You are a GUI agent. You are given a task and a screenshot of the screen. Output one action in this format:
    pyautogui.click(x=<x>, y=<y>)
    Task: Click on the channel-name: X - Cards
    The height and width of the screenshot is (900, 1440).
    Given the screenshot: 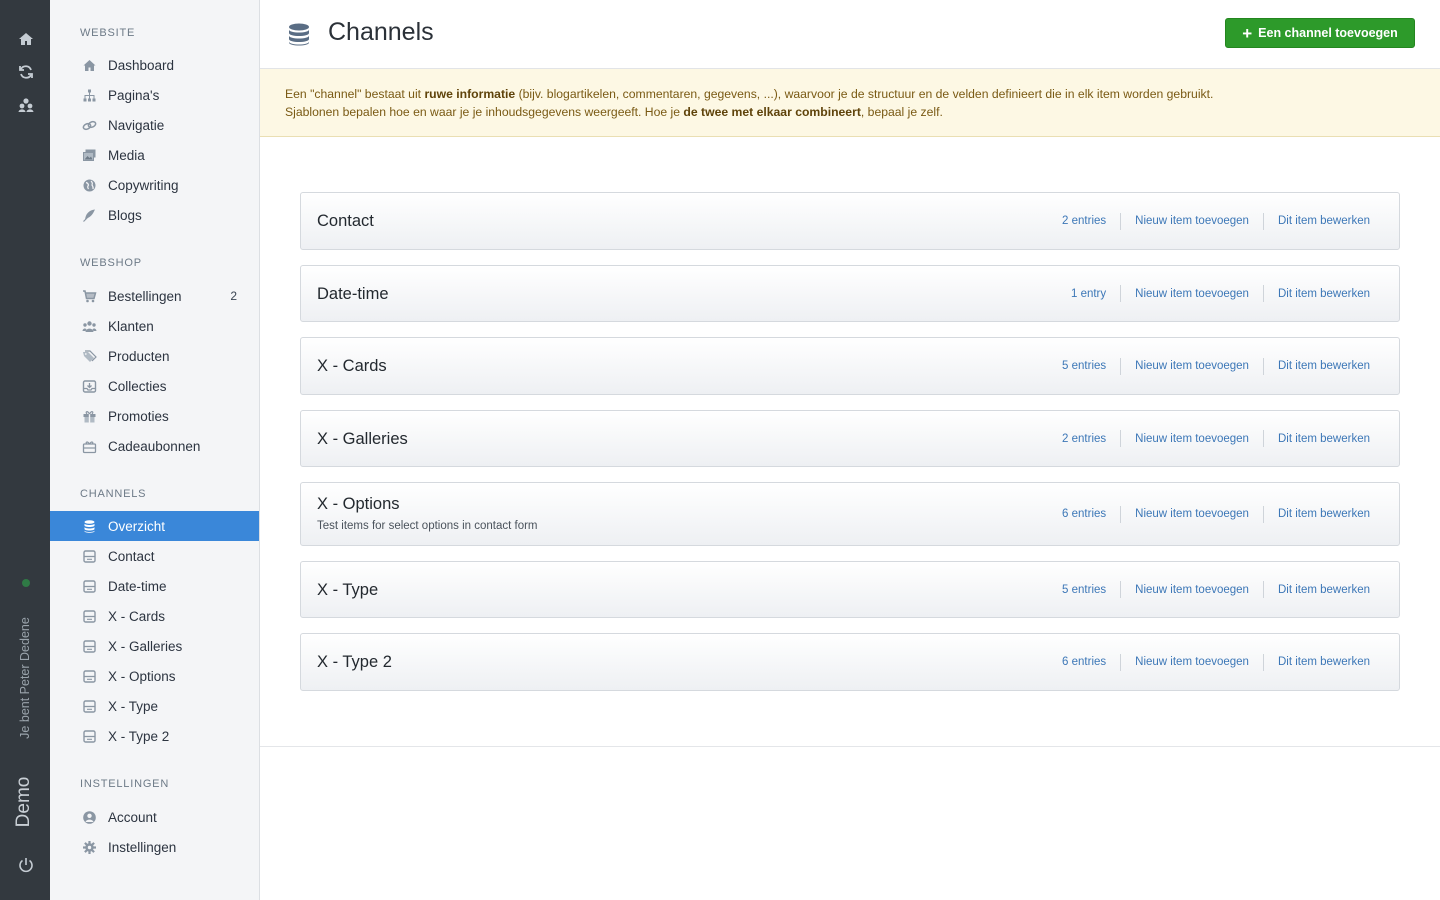 What is the action you would take?
    pyautogui.click(x=352, y=366)
    